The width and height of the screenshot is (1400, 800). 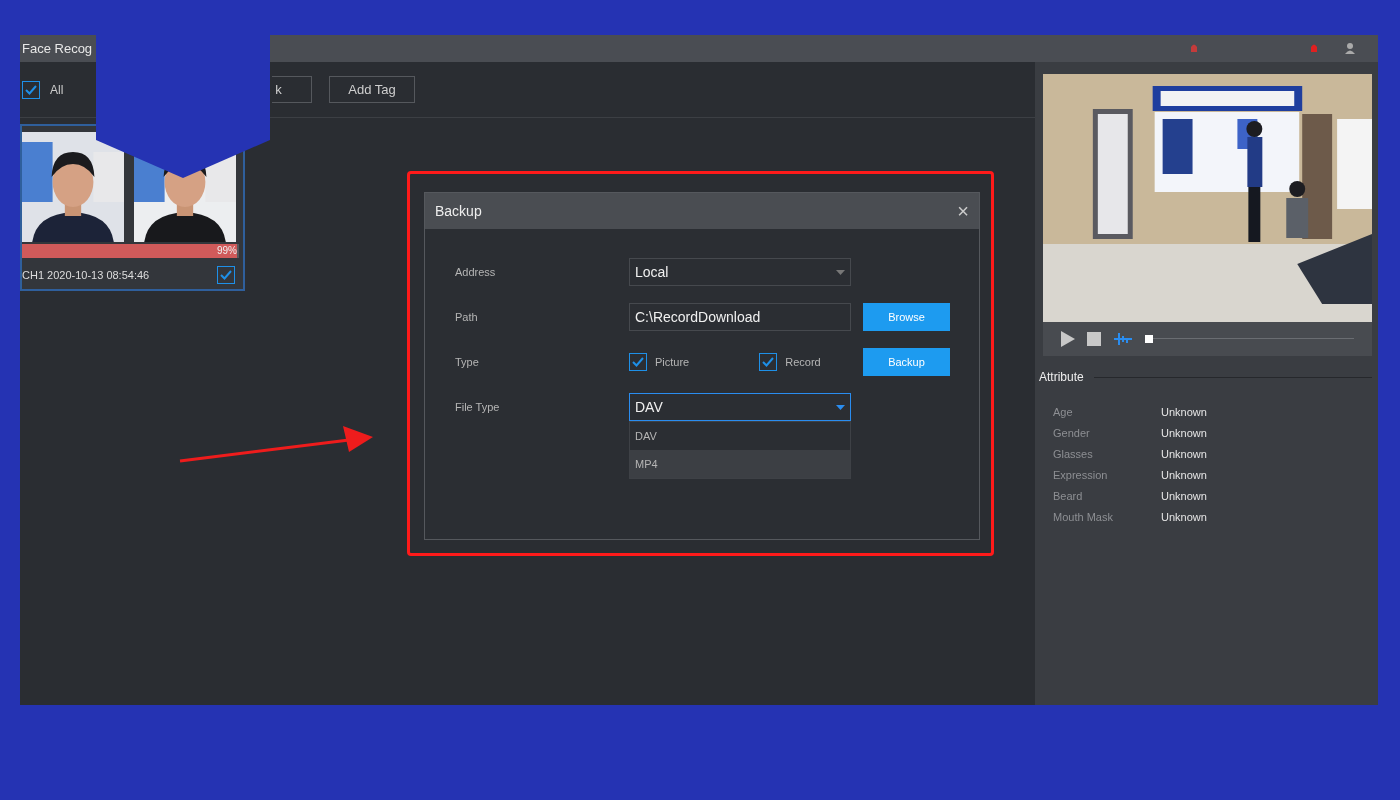 I want to click on playback-thumb, so click(x=1149, y=339).